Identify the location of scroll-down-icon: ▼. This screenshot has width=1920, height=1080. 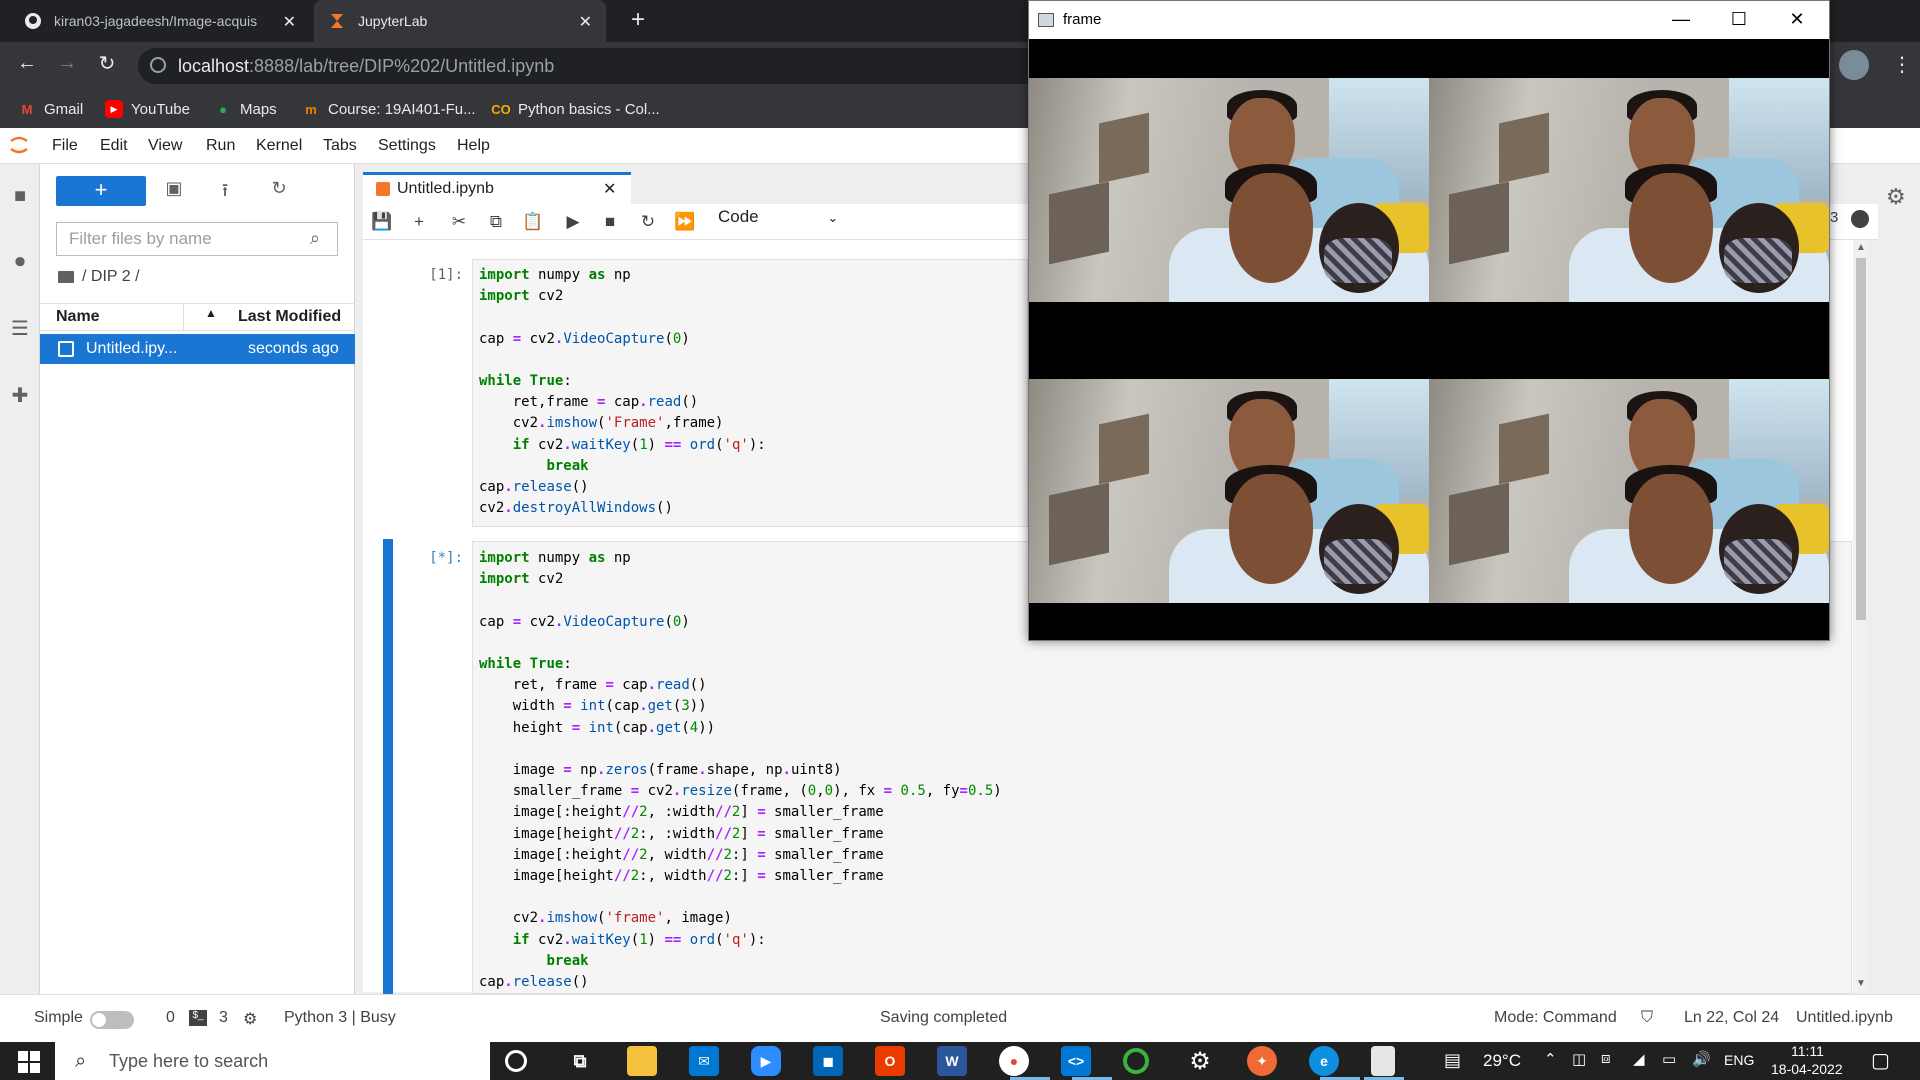
(1861, 983).